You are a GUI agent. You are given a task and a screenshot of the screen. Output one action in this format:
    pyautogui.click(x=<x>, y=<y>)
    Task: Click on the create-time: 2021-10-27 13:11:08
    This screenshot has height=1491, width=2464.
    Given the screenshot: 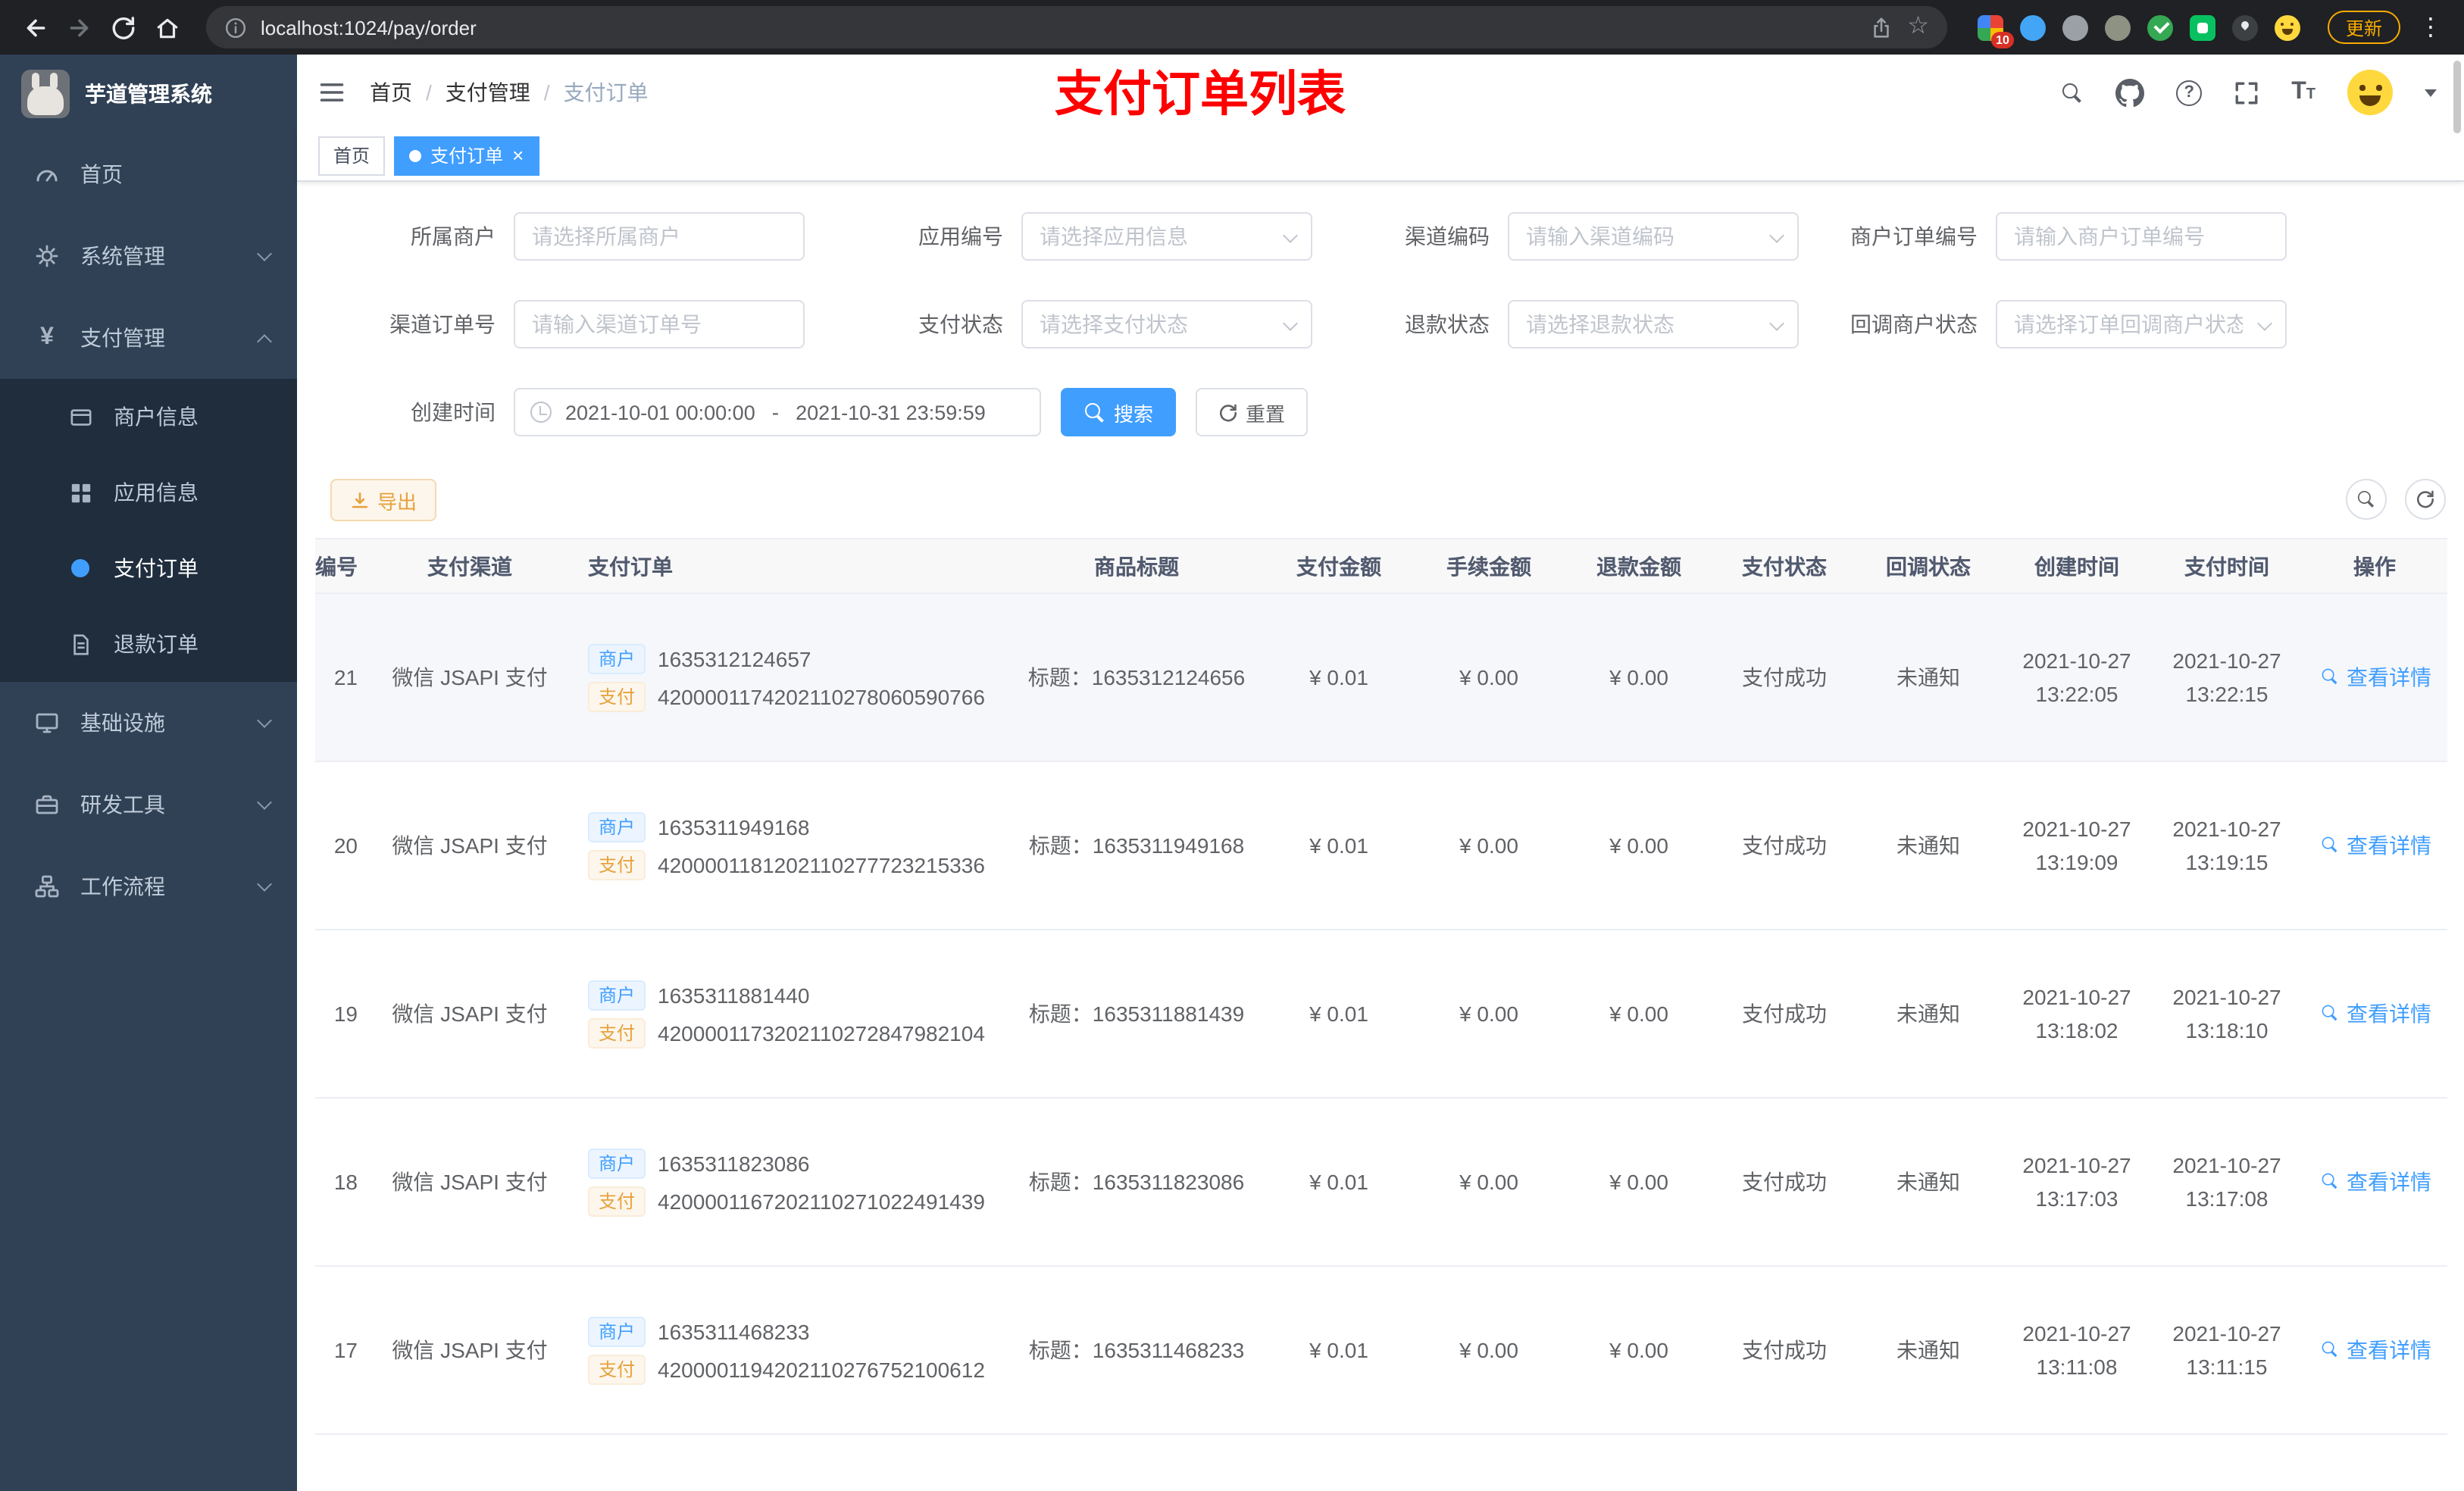 What is the action you would take?
    pyautogui.click(x=2077, y=1350)
    